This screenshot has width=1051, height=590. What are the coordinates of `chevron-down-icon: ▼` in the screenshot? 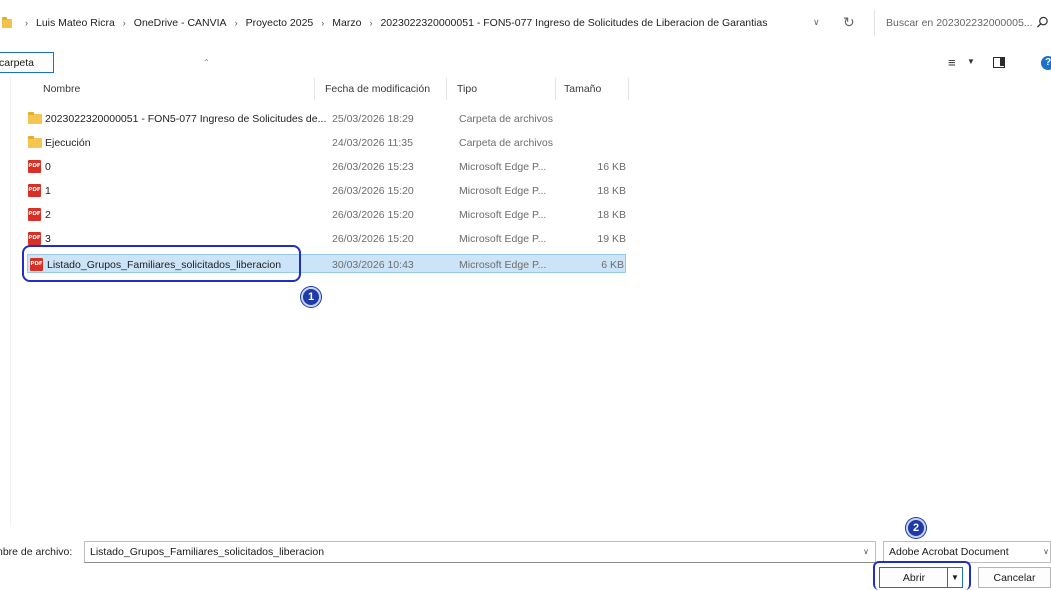 It's located at (971, 61).